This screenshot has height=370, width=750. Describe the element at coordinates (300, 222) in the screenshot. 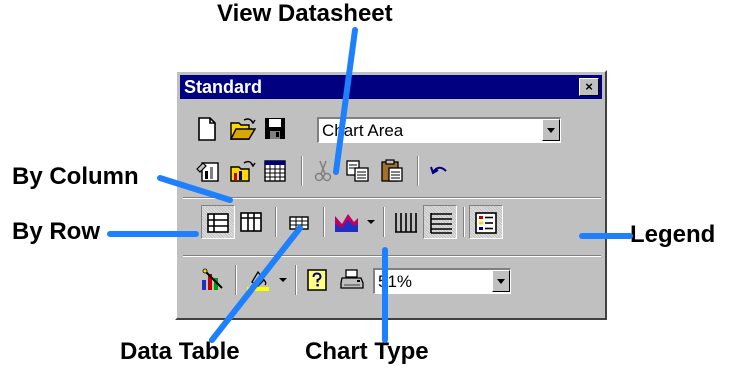

I see `data-table-button` at that location.